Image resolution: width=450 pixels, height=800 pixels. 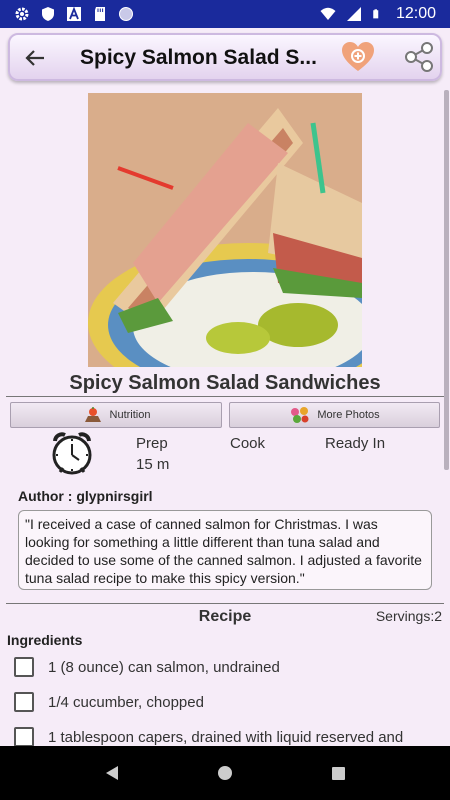 I want to click on back-button, so click(x=35, y=58).